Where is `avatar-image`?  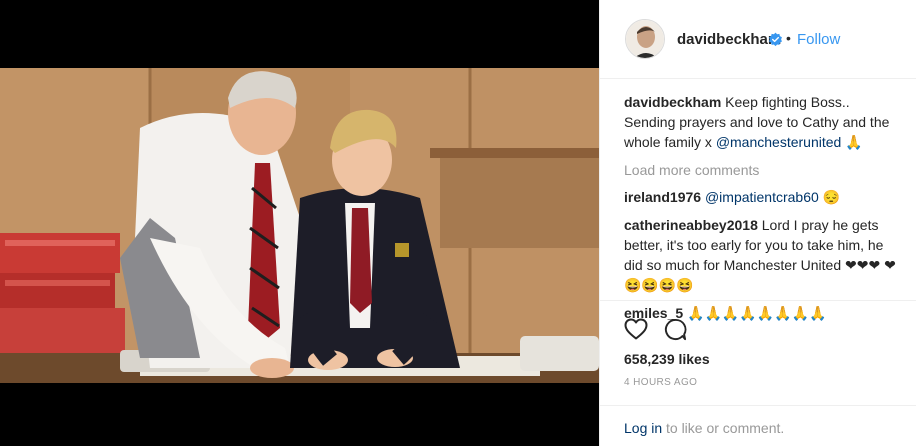
avatar-image is located at coordinates (645, 39).